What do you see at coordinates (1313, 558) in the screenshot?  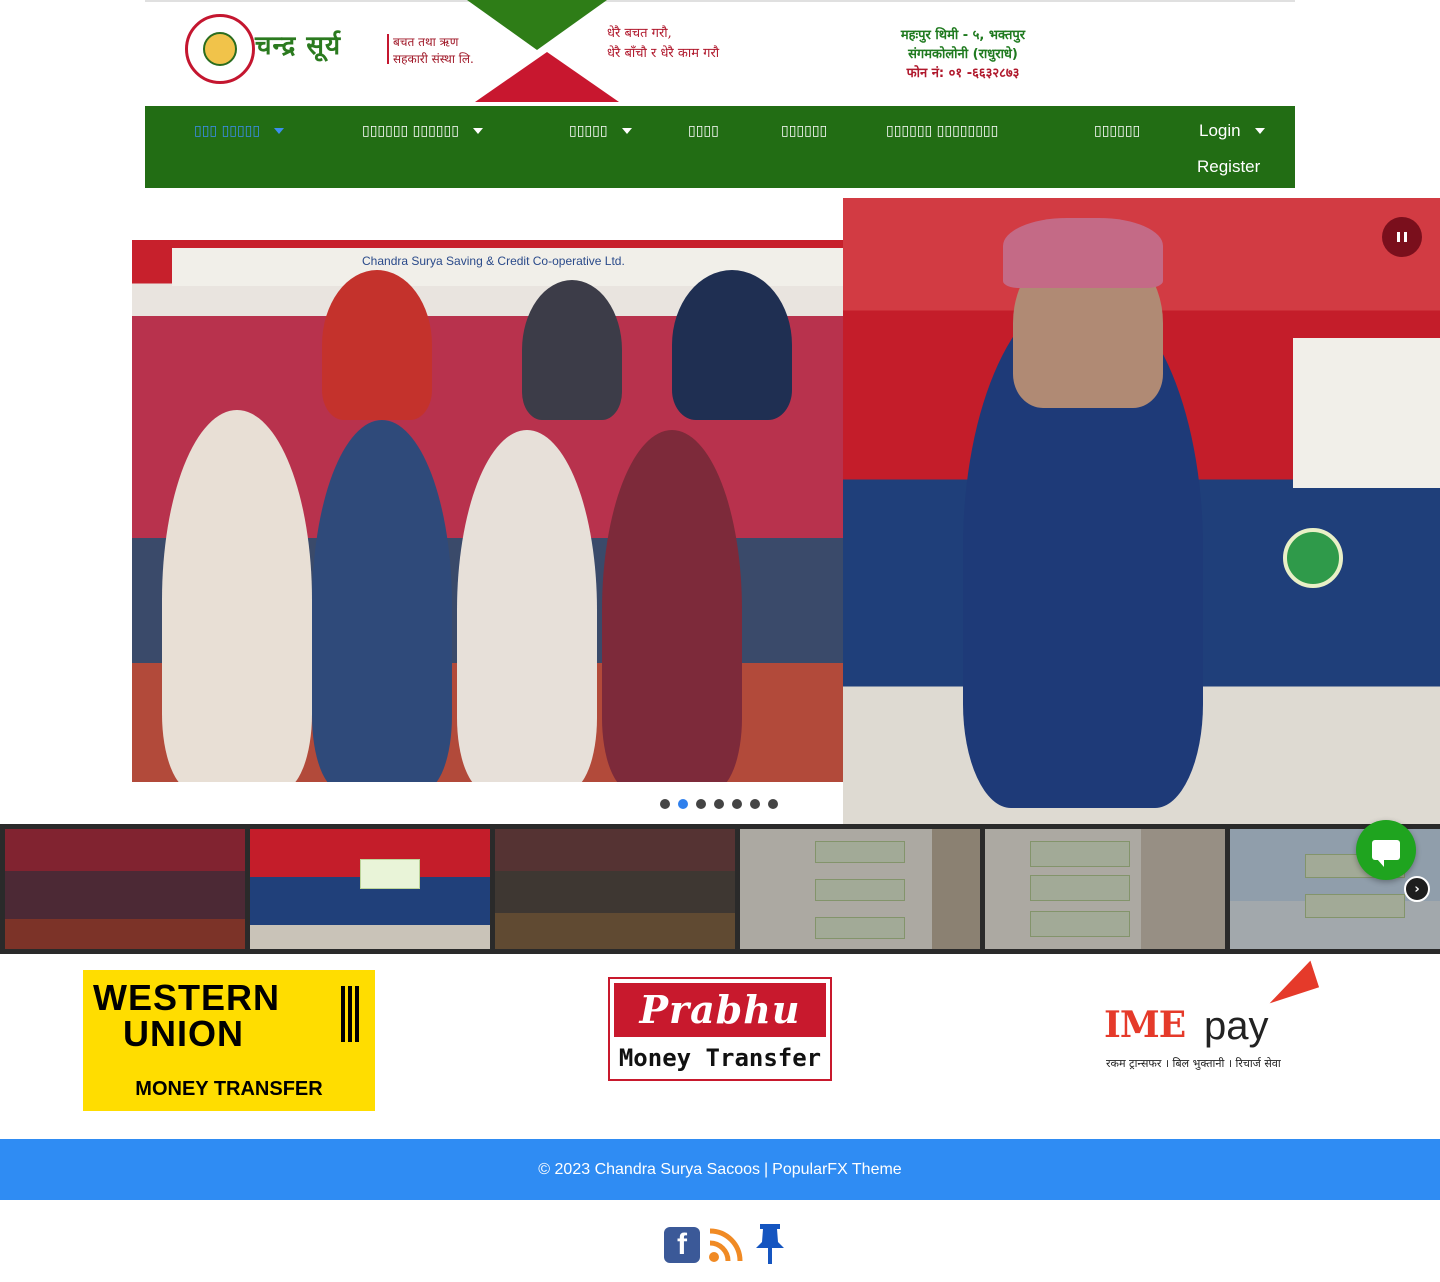 I see `rosette-badge` at bounding box center [1313, 558].